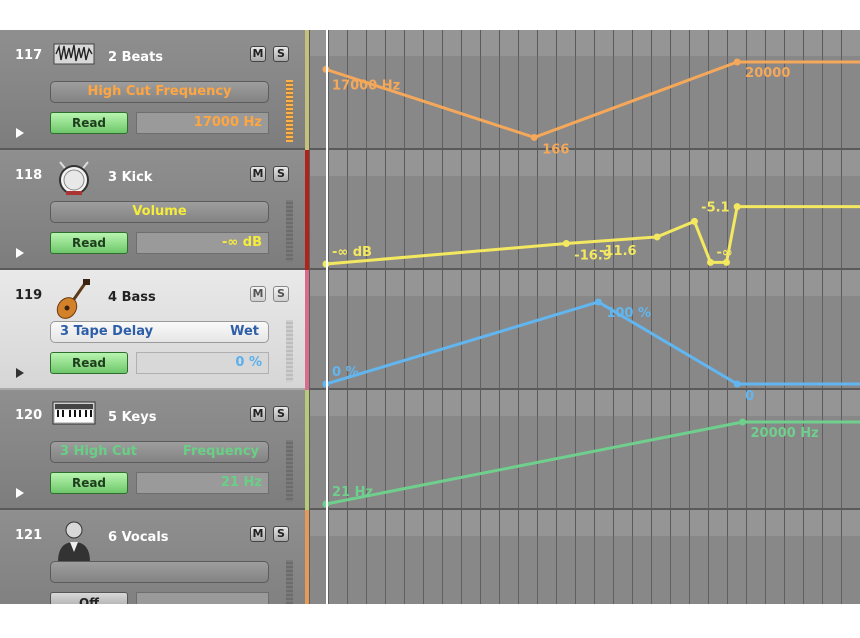 This screenshot has width=860, height=638. Describe the element at coordinates (29, 55) in the screenshot. I see `track-number: 117` at that location.